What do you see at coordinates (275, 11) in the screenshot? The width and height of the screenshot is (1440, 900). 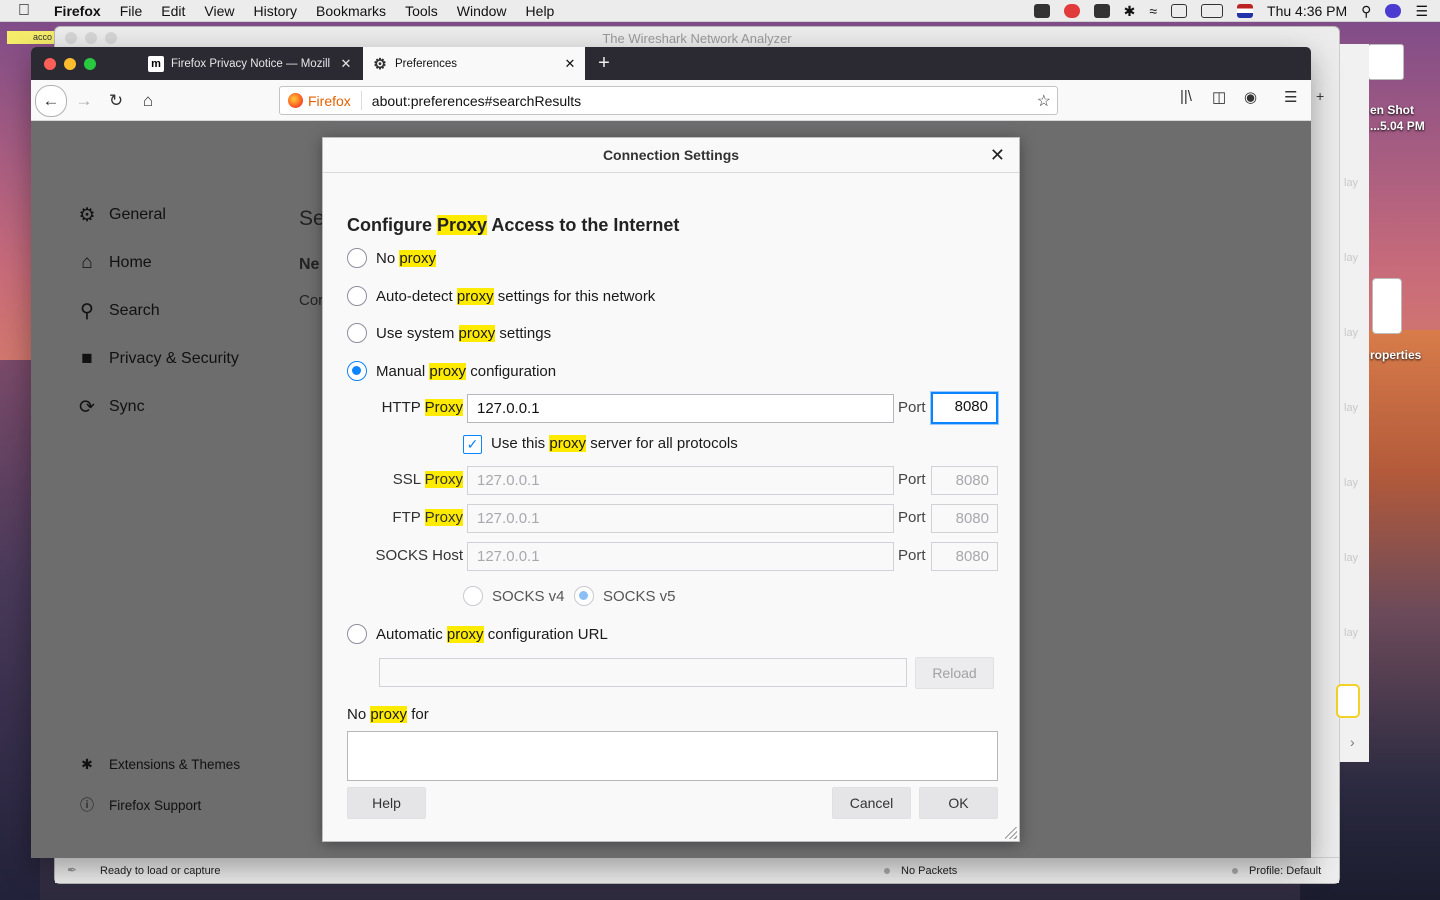 I see `menu-history: History` at bounding box center [275, 11].